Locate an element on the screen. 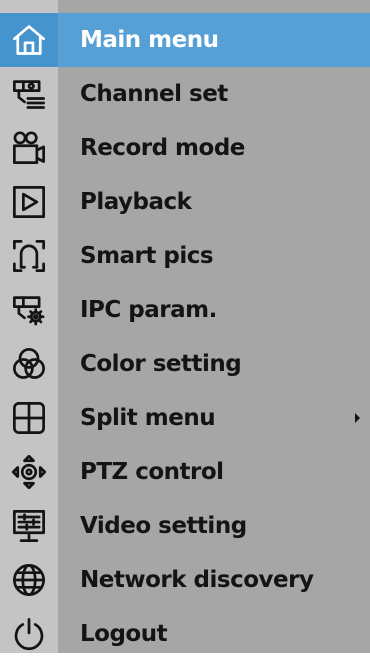 The image size is (370, 661). menu-item-video-setting: Video setting is located at coordinates (185, 526).